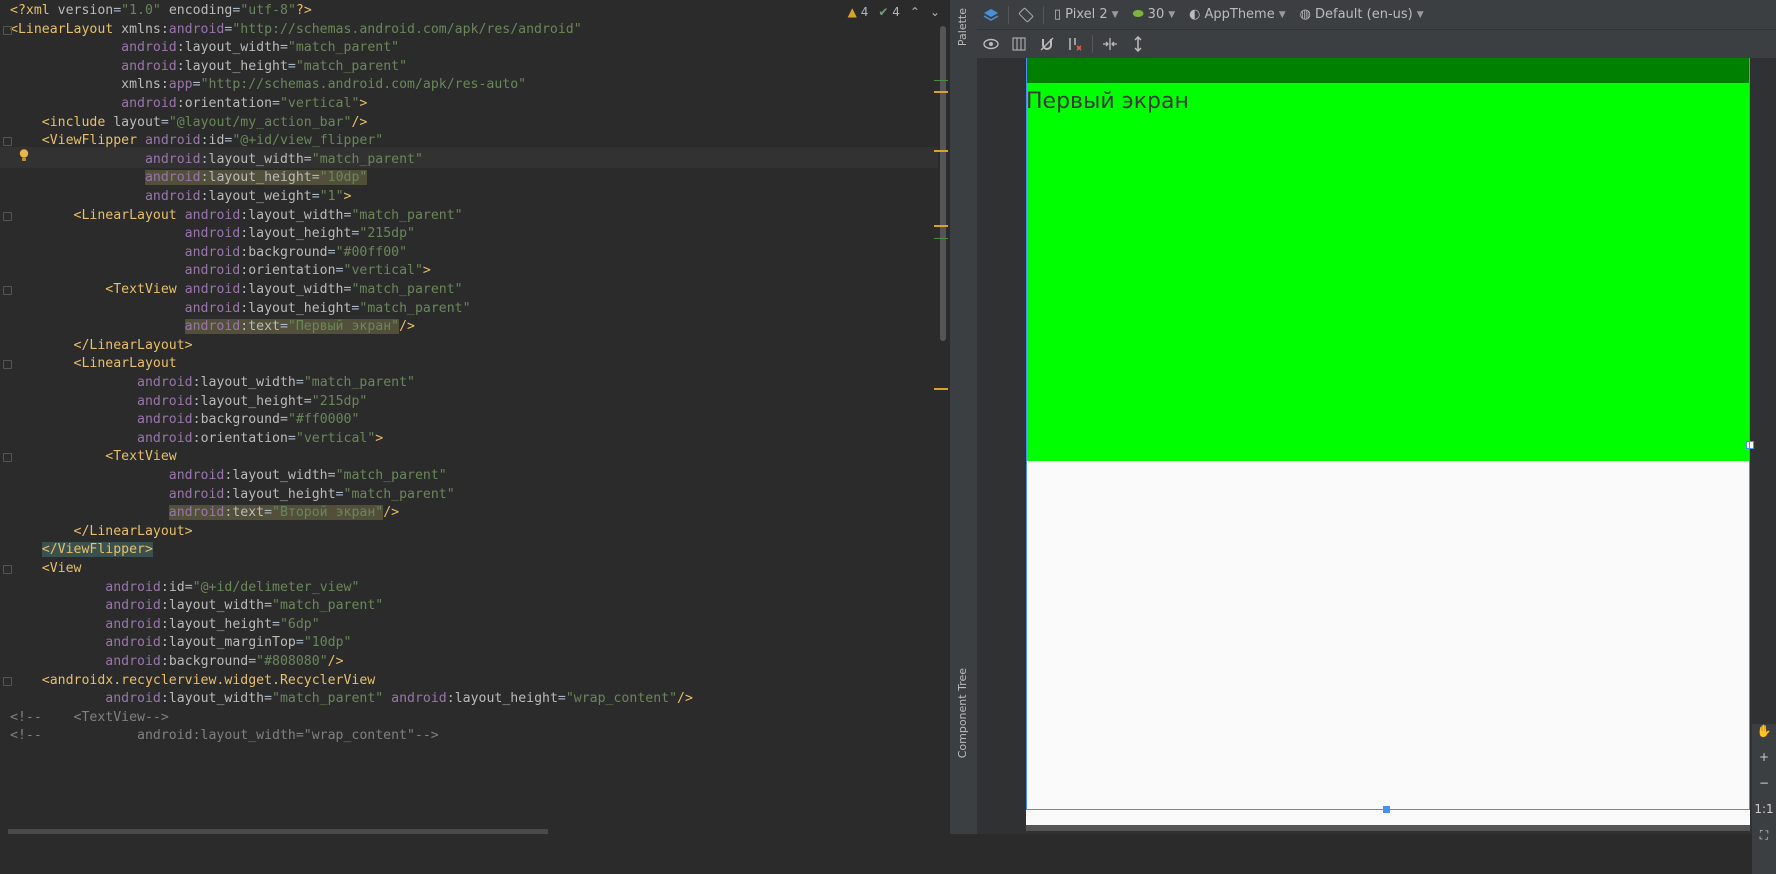  What do you see at coordinates (943, 183) in the screenshot?
I see `vertical-scrollbar` at bounding box center [943, 183].